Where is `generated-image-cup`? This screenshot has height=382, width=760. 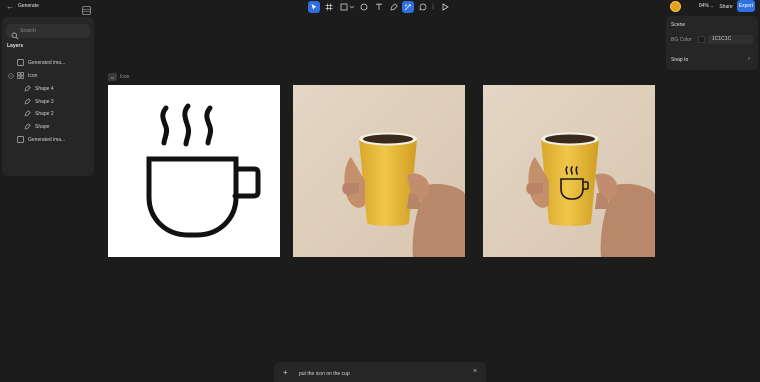
generated-image-cup is located at coordinates (379, 171).